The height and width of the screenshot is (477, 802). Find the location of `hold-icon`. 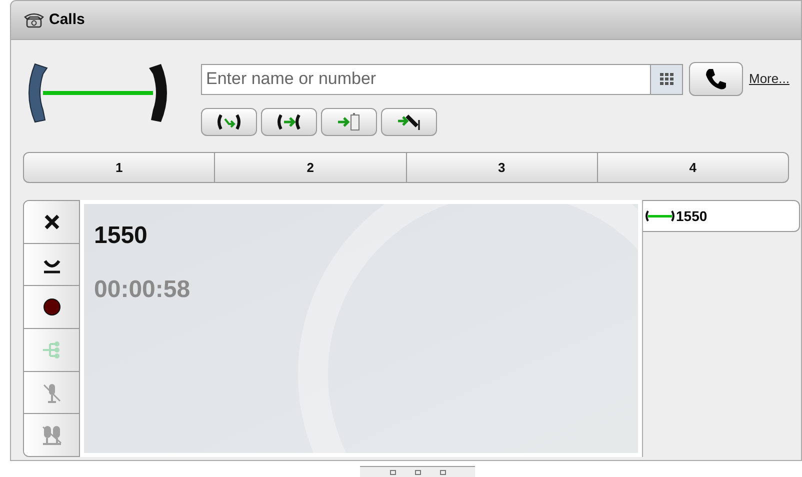

hold-icon is located at coordinates (229, 122).